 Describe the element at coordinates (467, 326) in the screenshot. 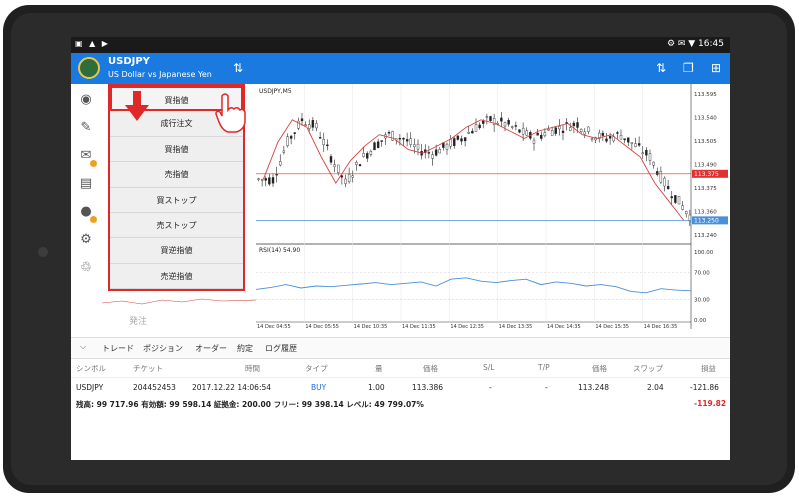

I see `time-tick-label: 14 Dec 12:35` at that location.